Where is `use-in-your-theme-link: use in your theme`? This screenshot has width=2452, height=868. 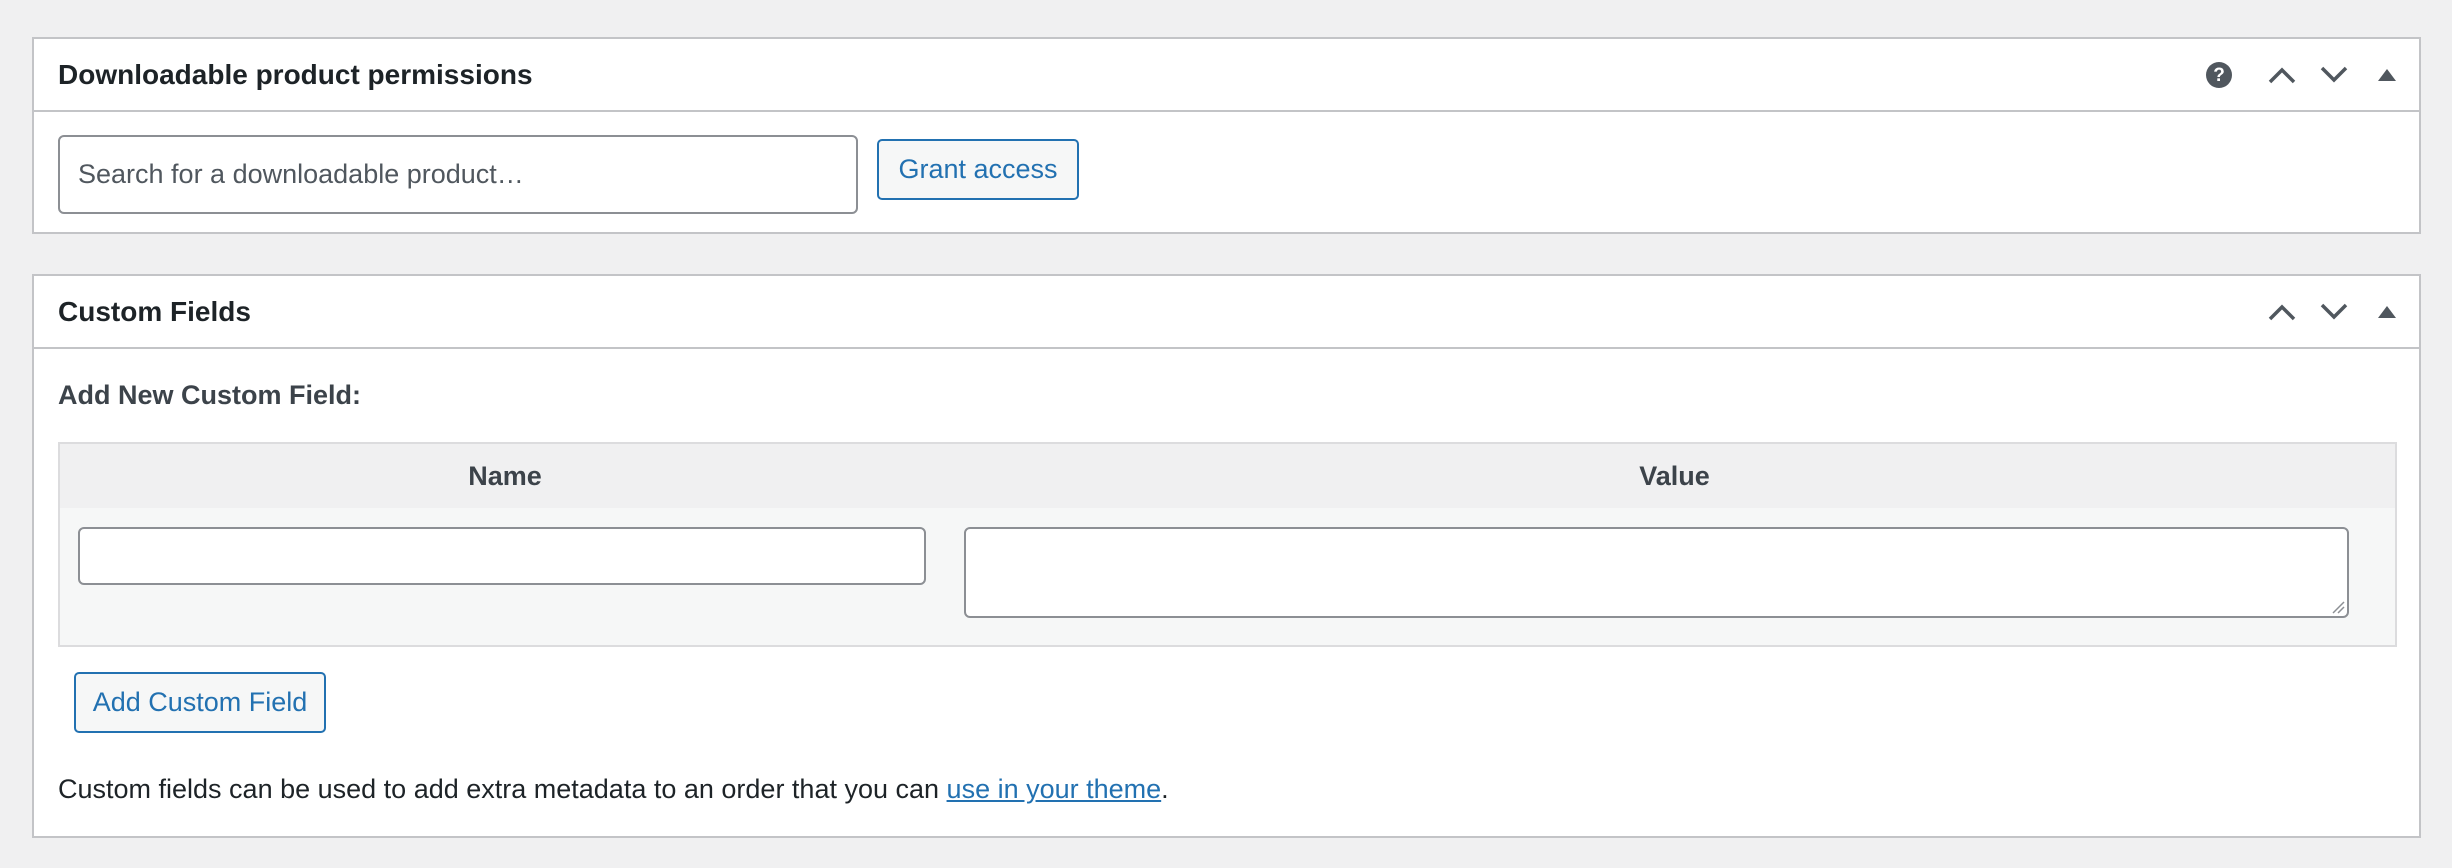
use-in-your-theme-link: use in your theme is located at coordinates (1054, 789).